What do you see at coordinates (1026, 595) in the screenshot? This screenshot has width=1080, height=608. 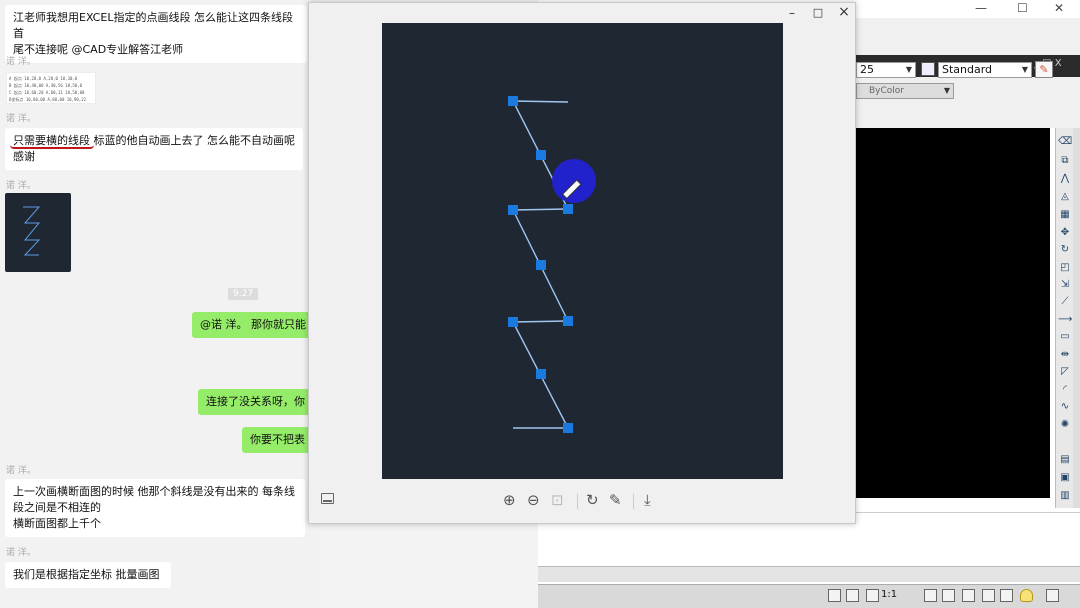 I see `isolate-objects-icon` at bounding box center [1026, 595].